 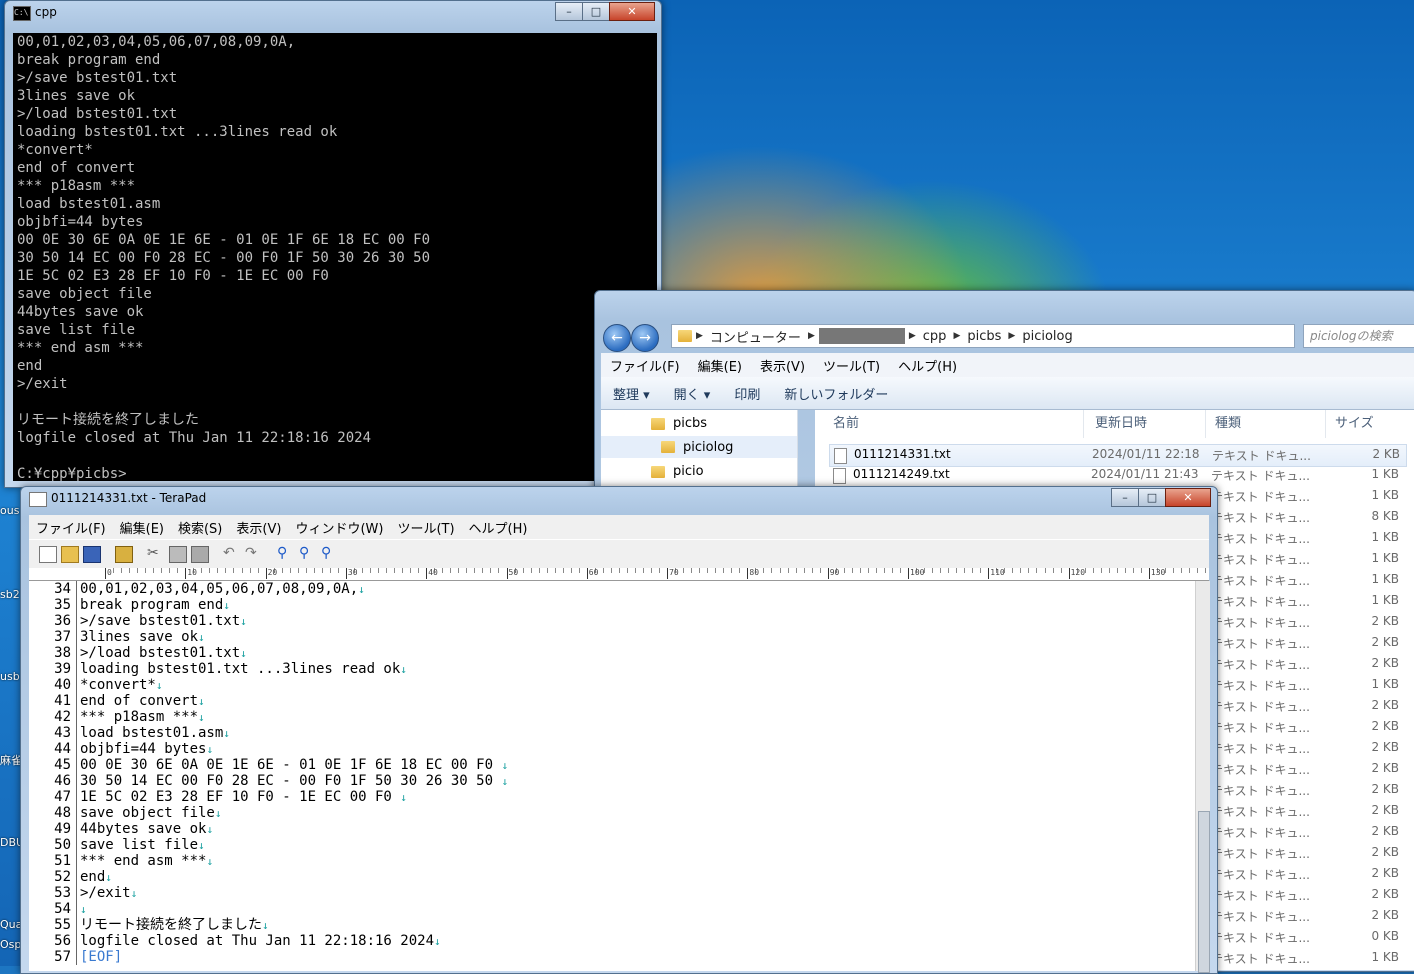 What do you see at coordinates (612, 605) in the screenshot?
I see `editor-line: 35 break program end↓` at bounding box center [612, 605].